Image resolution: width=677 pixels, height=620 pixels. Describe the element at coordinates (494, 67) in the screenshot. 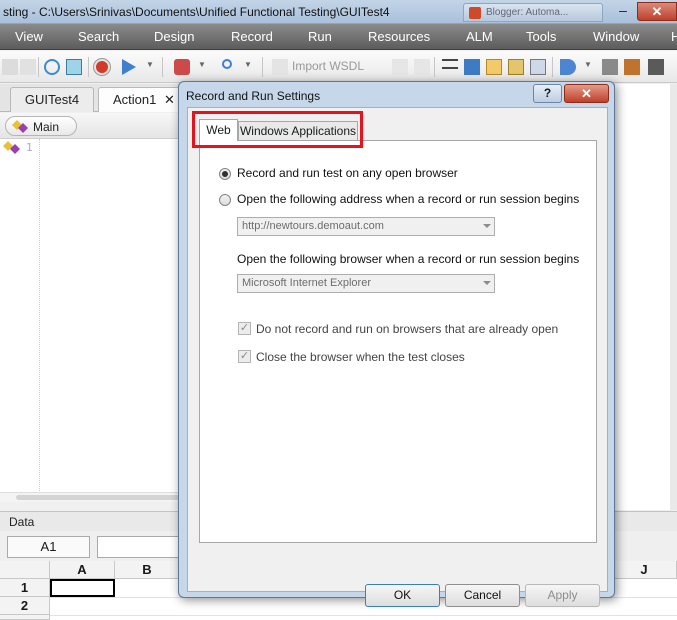

I see `checkpoint-icon` at that location.